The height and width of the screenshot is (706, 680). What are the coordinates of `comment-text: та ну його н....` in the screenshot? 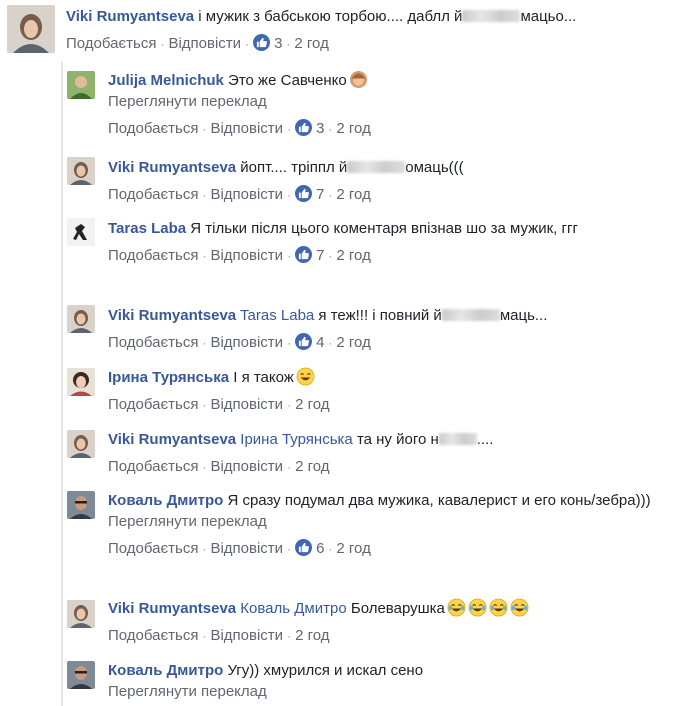 It's located at (425, 439).